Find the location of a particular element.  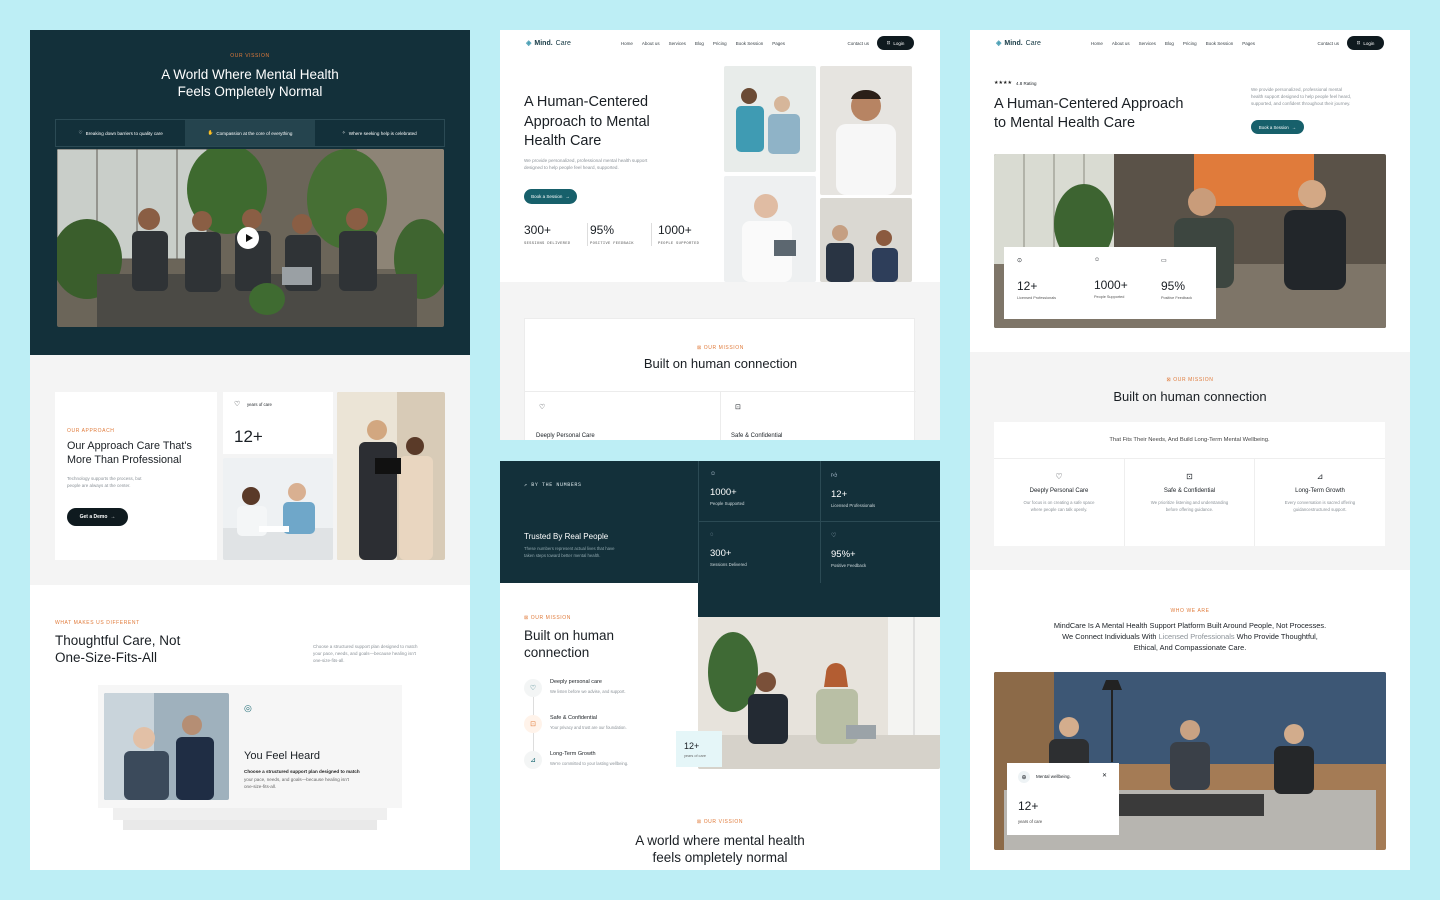

divider is located at coordinates (1189, 458).